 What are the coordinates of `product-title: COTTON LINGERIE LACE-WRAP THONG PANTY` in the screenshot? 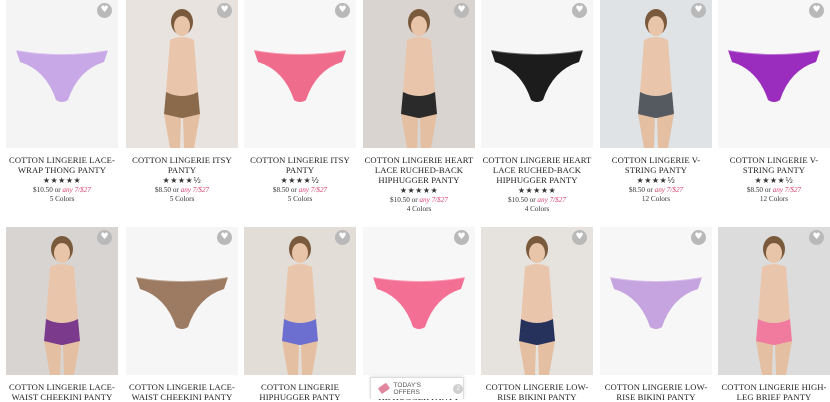 It's located at (62, 165).